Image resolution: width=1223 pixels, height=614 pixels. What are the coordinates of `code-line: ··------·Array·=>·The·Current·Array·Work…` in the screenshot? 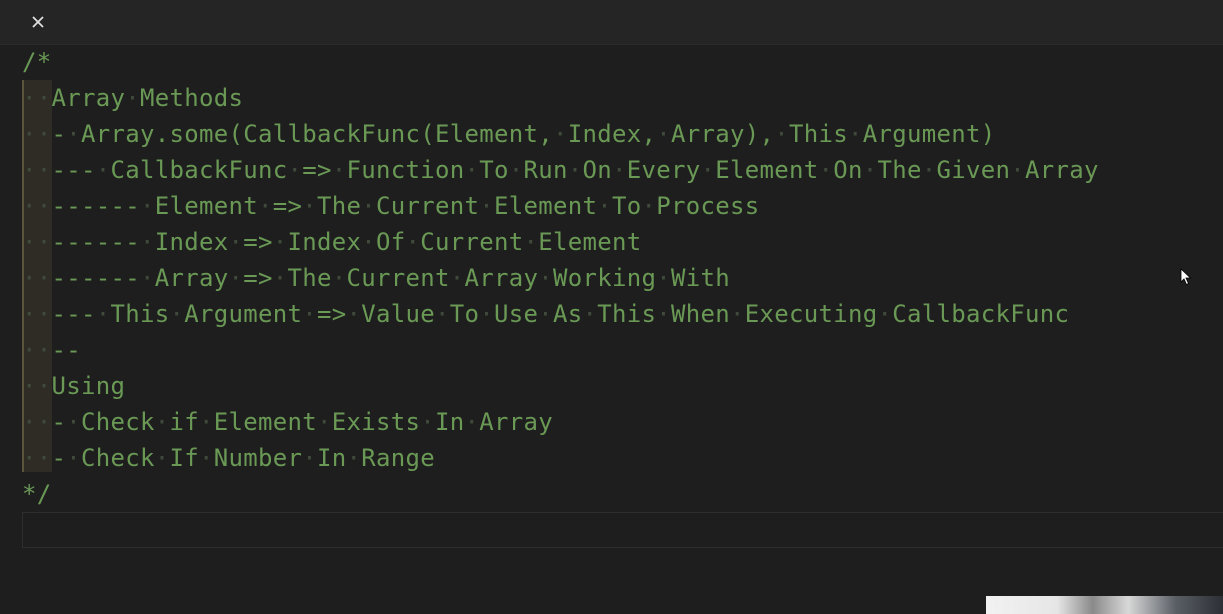 It's located at (376, 278).